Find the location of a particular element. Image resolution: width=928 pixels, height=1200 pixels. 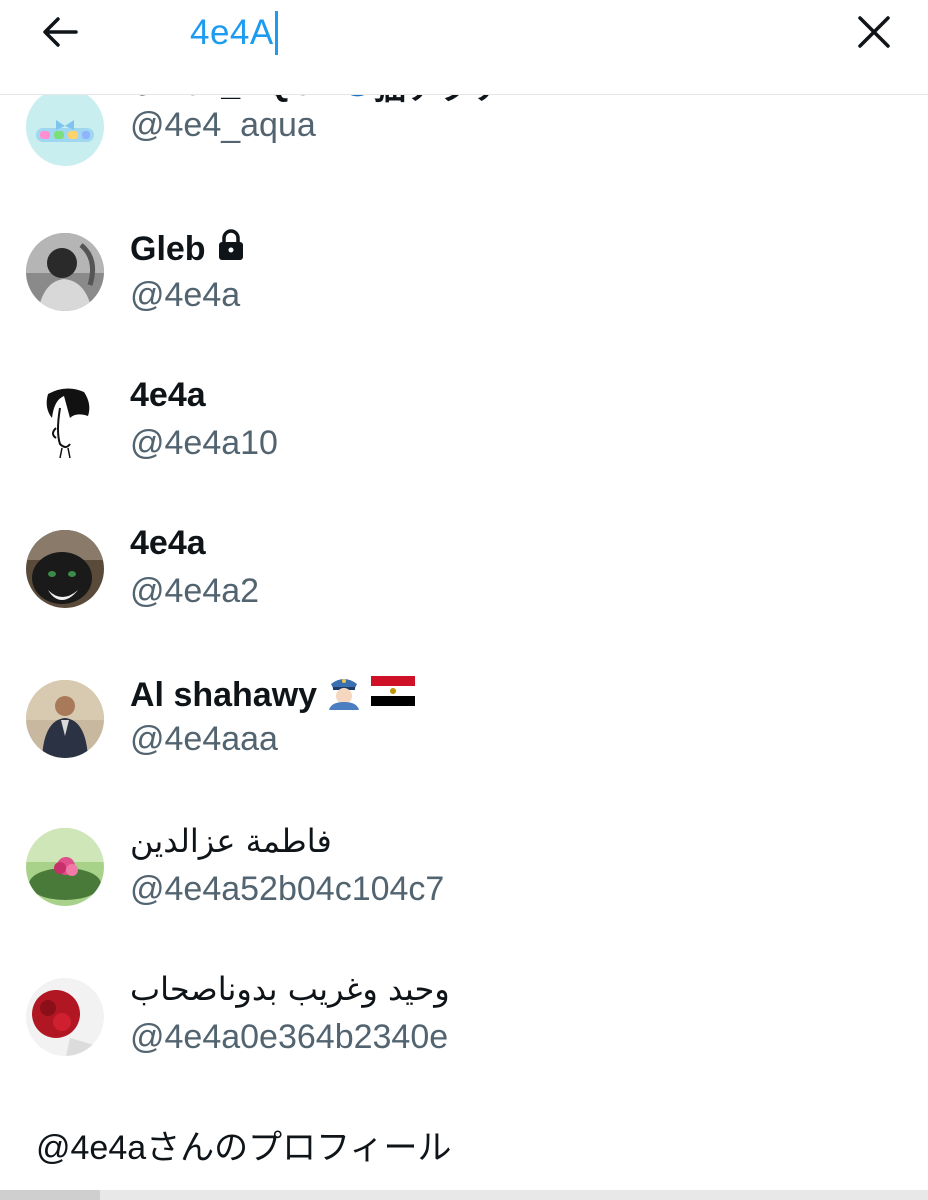

arrow-left-icon is located at coordinates (60, 32).